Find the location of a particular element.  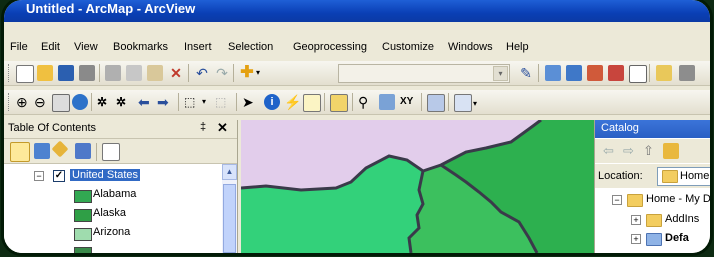

menu-windows: Windows is located at coordinates (470, 47).